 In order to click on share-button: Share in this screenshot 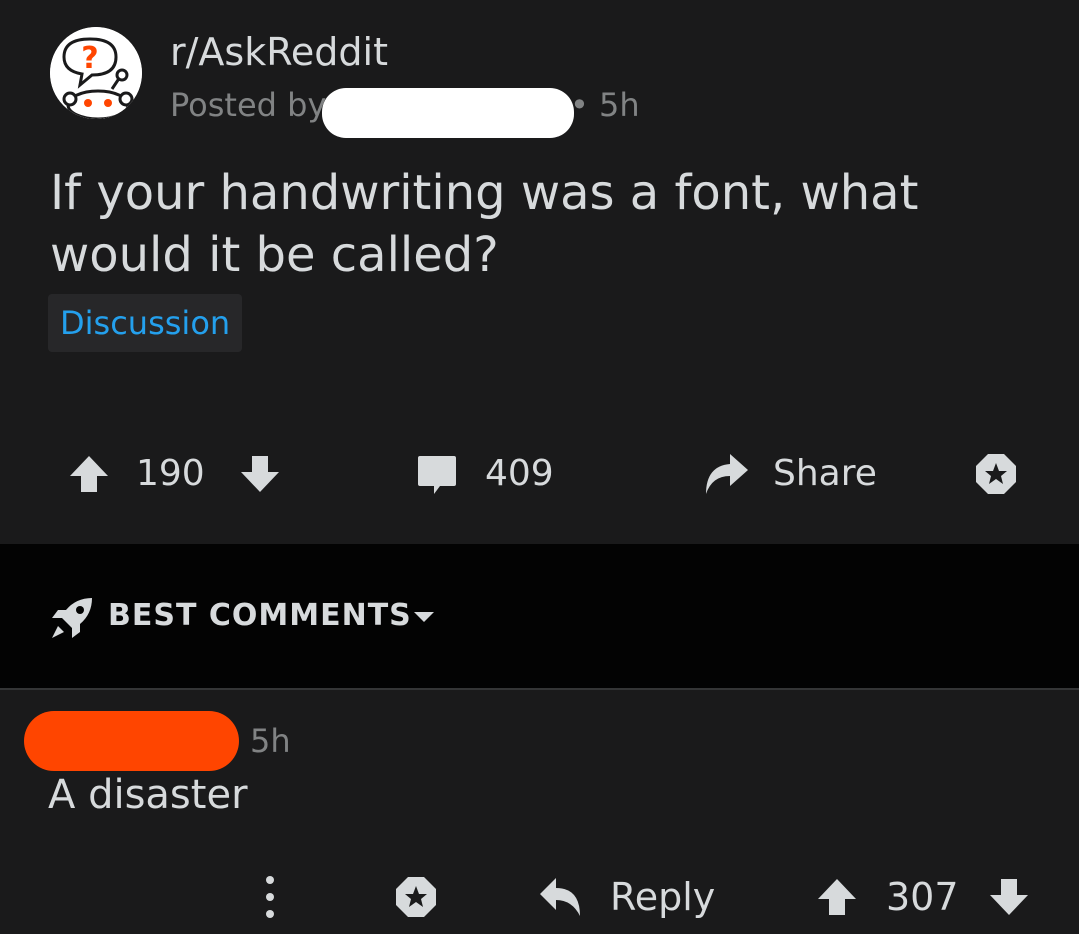, I will do `click(825, 474)`.